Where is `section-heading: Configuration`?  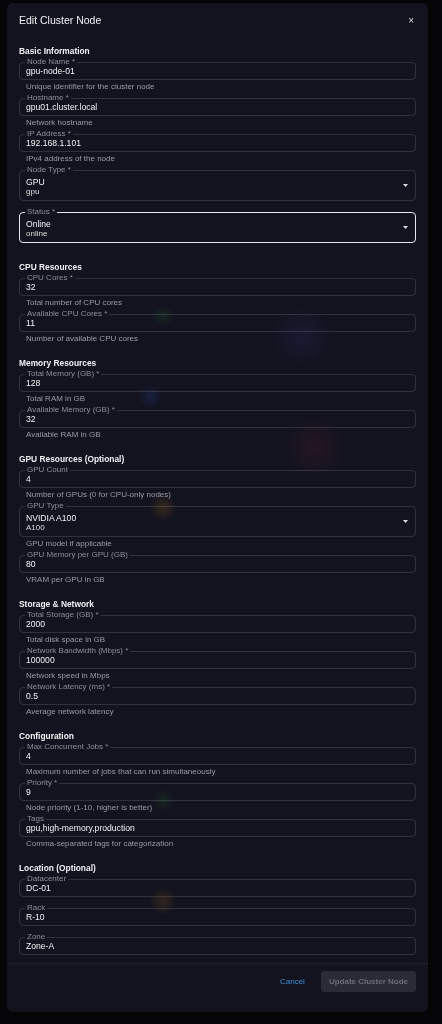 section-heading: Configuration is located at coordinates (47, 736).